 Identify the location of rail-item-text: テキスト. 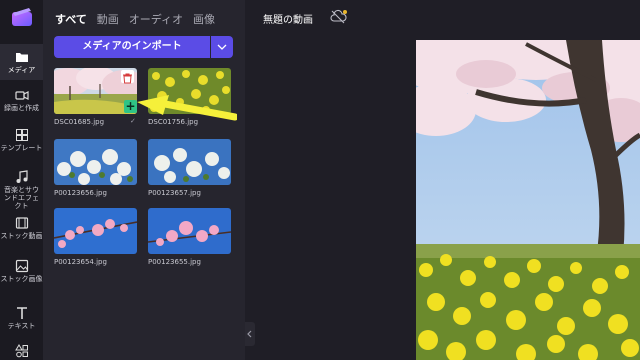
(21, 318).